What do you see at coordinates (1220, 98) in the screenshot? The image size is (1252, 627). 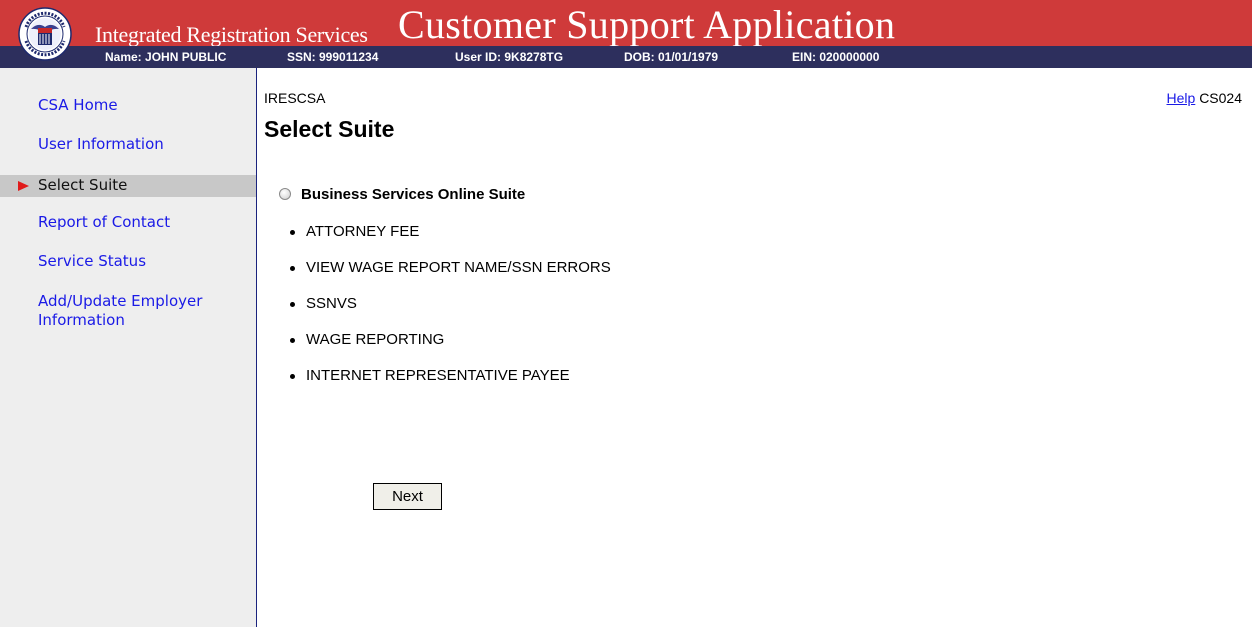 I see `page-id: CS024` at bounding box center [1220, 98].